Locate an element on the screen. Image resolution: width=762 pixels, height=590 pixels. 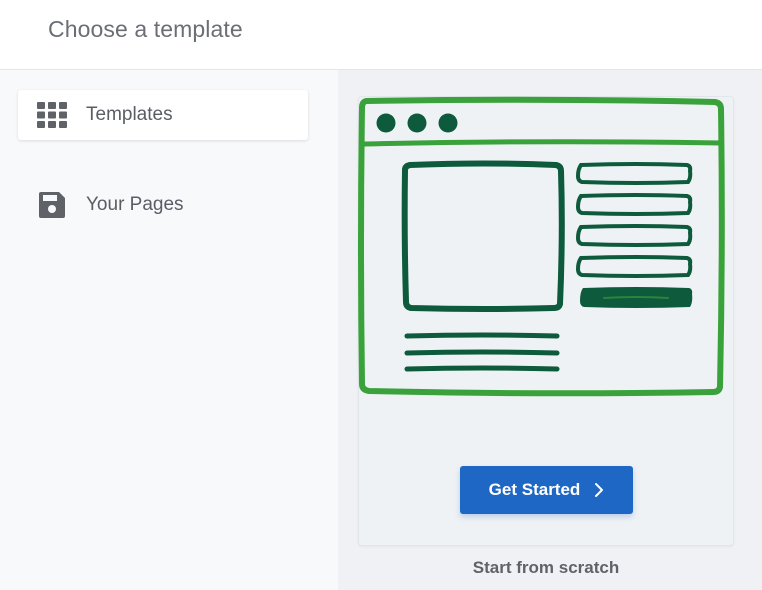
sidebar-item-your-pages: Your Pages is located at coordinates (163, 205).